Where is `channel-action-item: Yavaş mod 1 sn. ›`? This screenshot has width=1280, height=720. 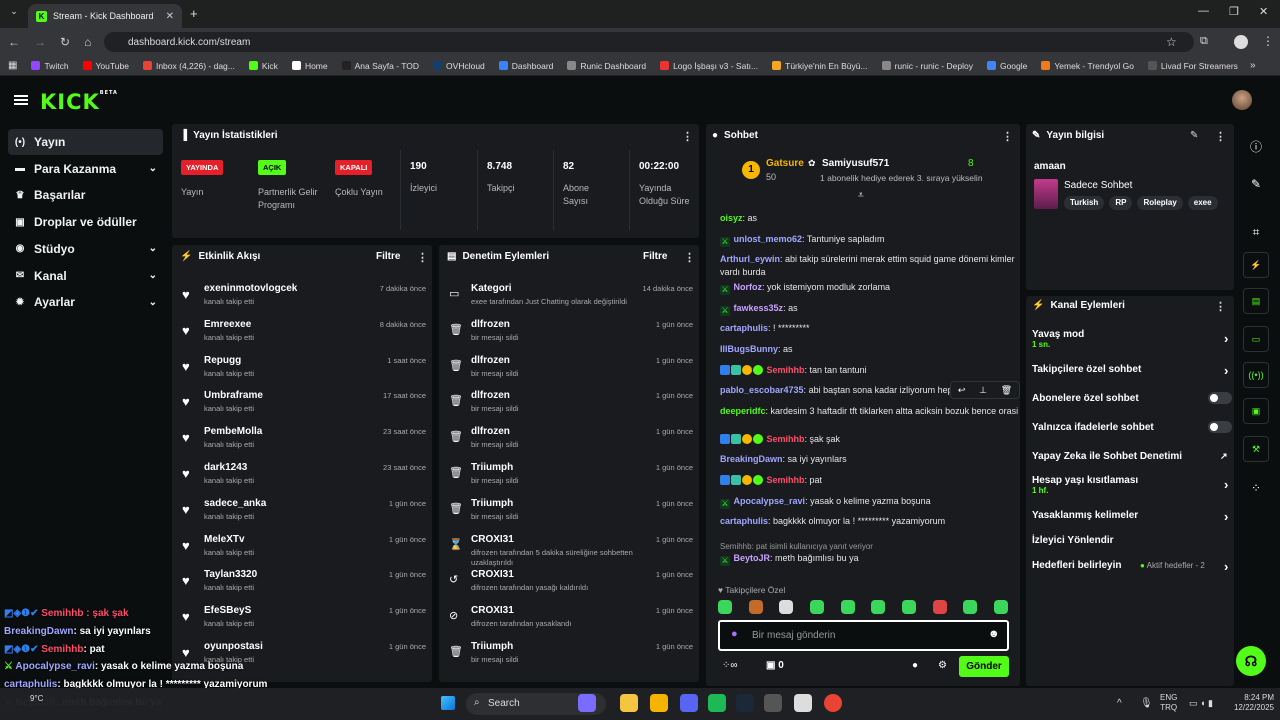 channel-action-item: Yavaş mod 1 sn. › is located at coordinates (1132, 339).